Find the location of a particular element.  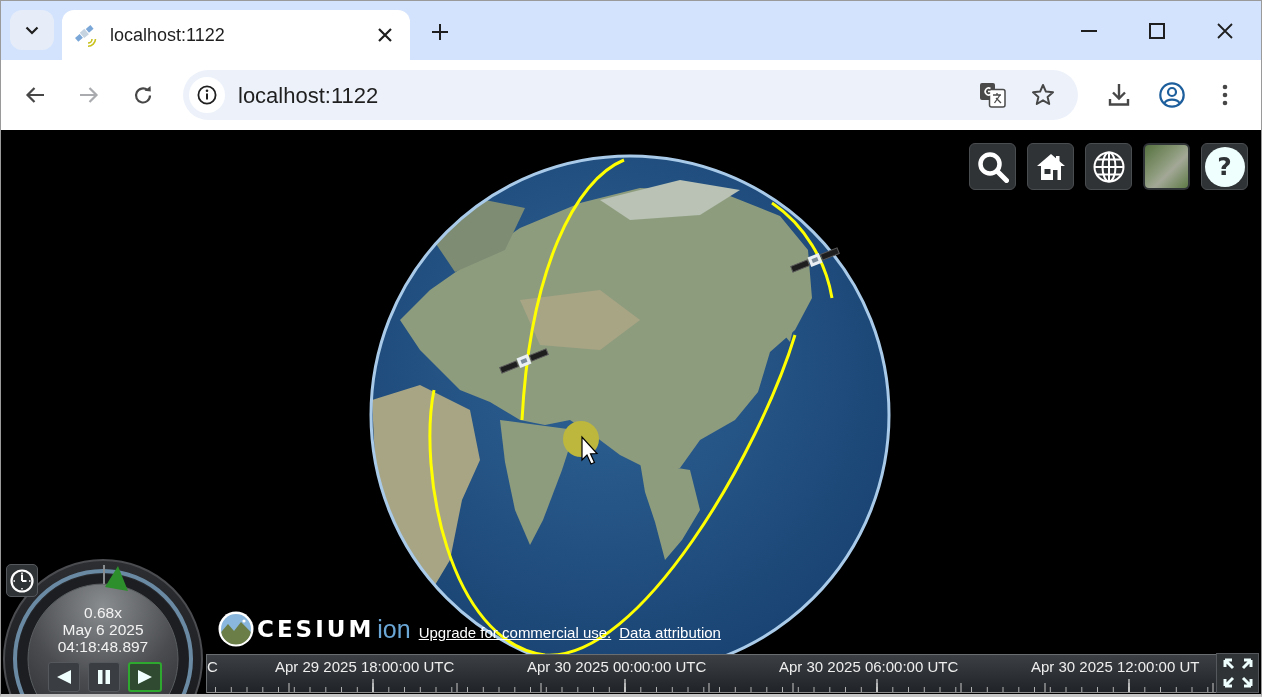

timeline-label: Apr 30 2025 12:00:00 UT is located at coordinates (1115, 666).